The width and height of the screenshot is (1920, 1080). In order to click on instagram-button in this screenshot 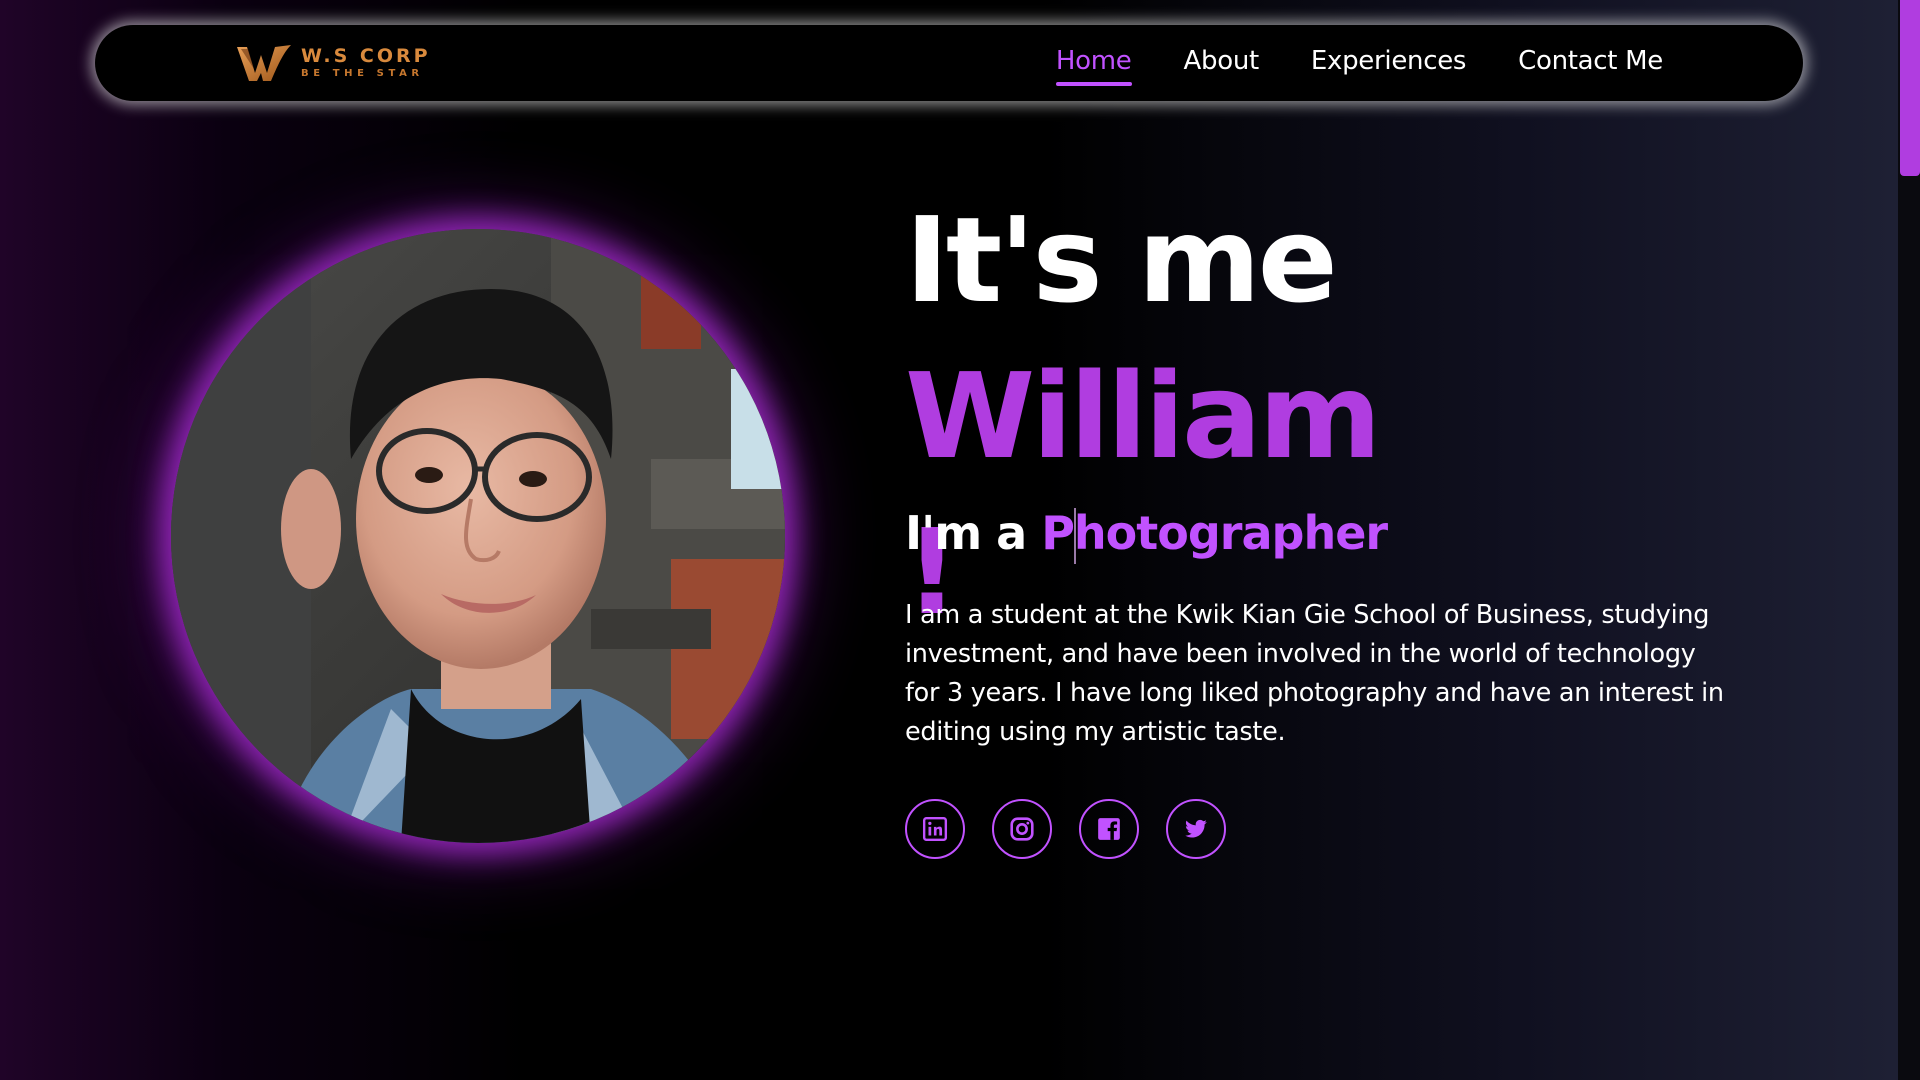, I will do `click(1022, 829)`.